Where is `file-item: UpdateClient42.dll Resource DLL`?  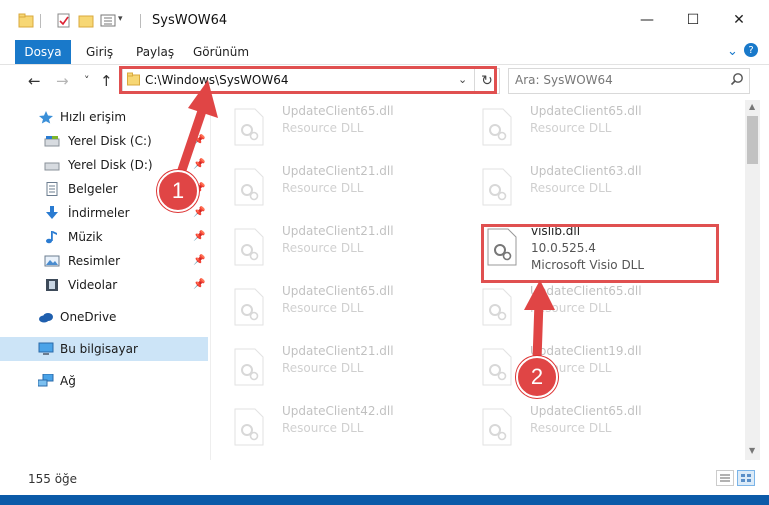 file-item: UpdateClient42.dll Resource DLL is located at coordinates (332, 431).